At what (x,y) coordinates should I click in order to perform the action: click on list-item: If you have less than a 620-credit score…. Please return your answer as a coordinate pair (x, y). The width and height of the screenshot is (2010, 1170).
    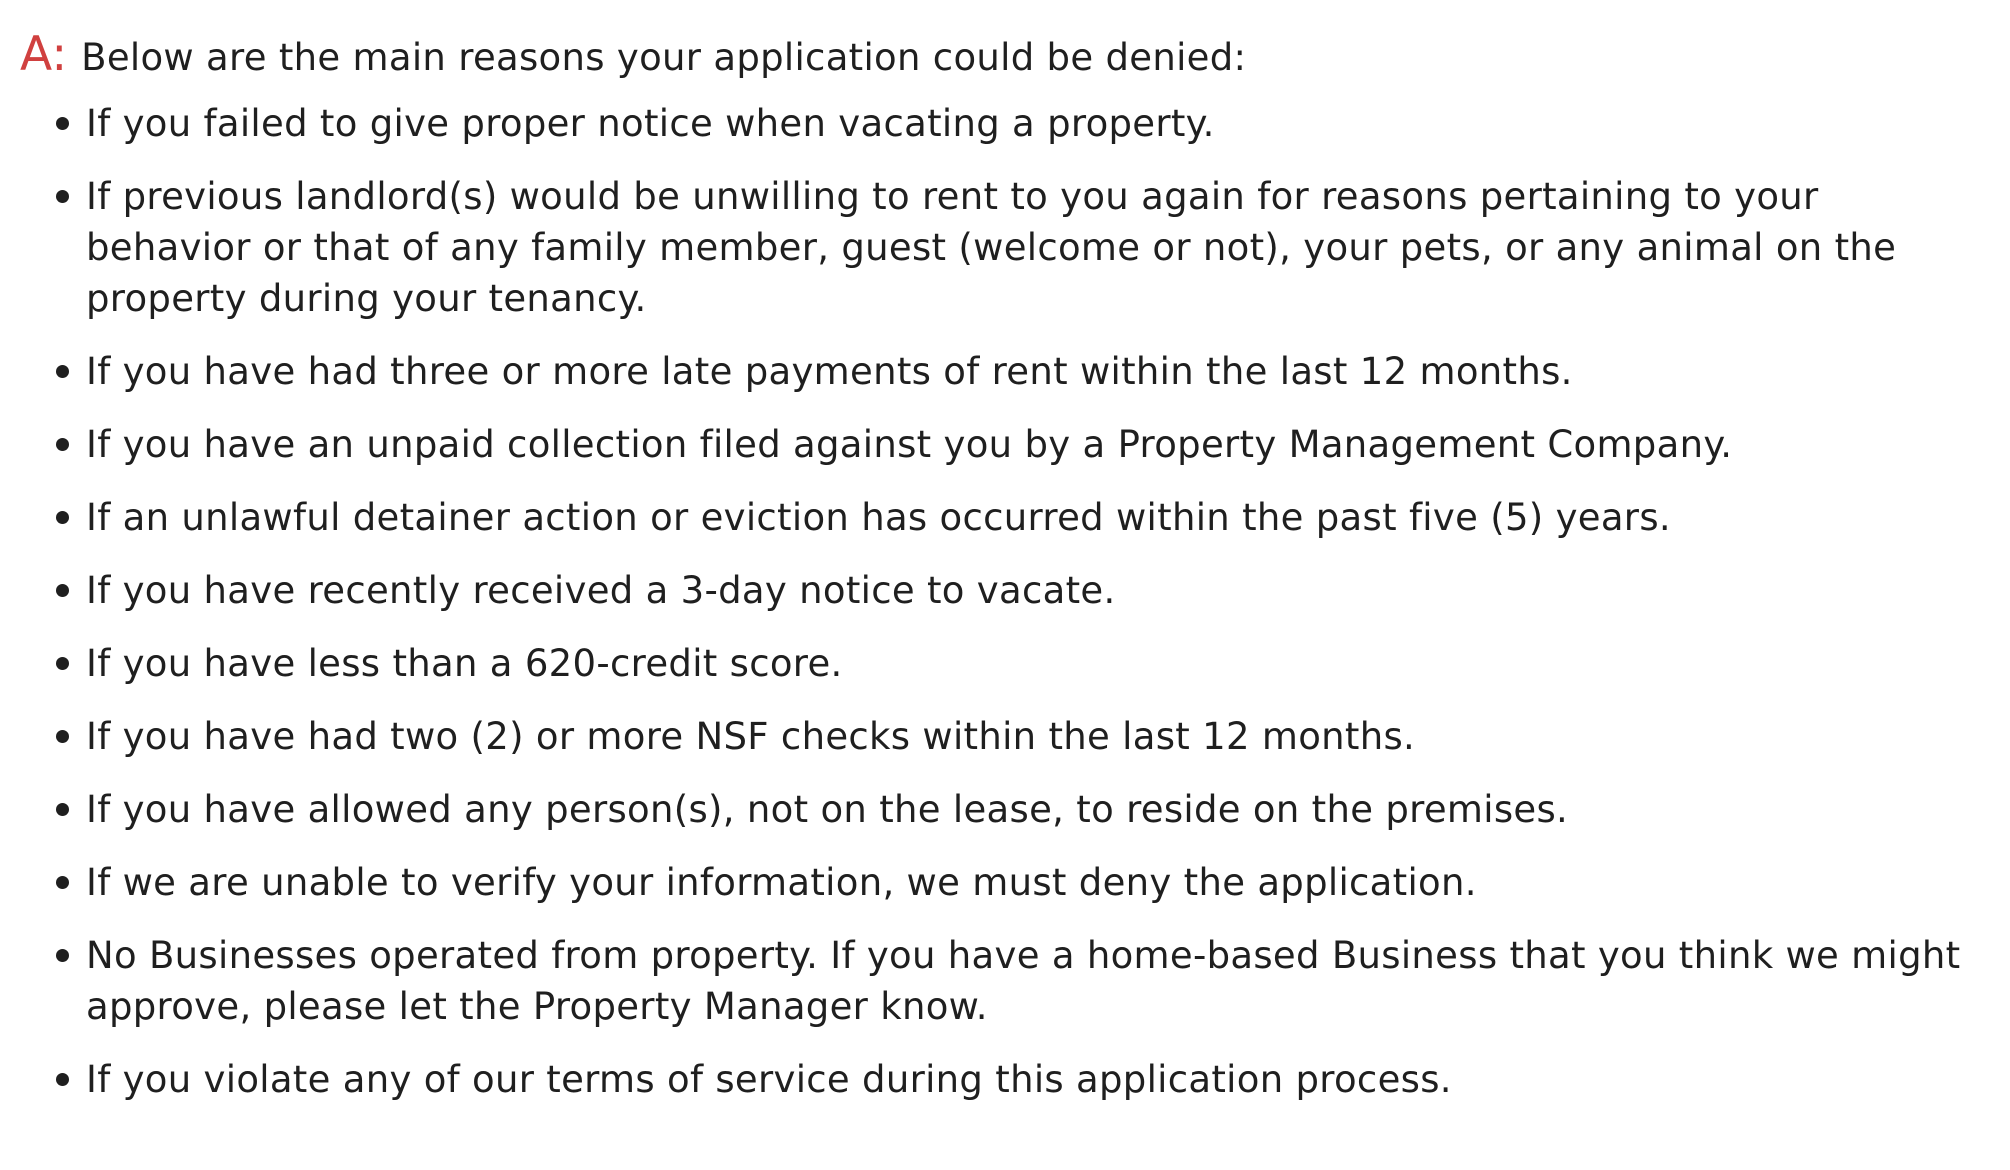
    Looking at the image, I should click on (1023, 663).